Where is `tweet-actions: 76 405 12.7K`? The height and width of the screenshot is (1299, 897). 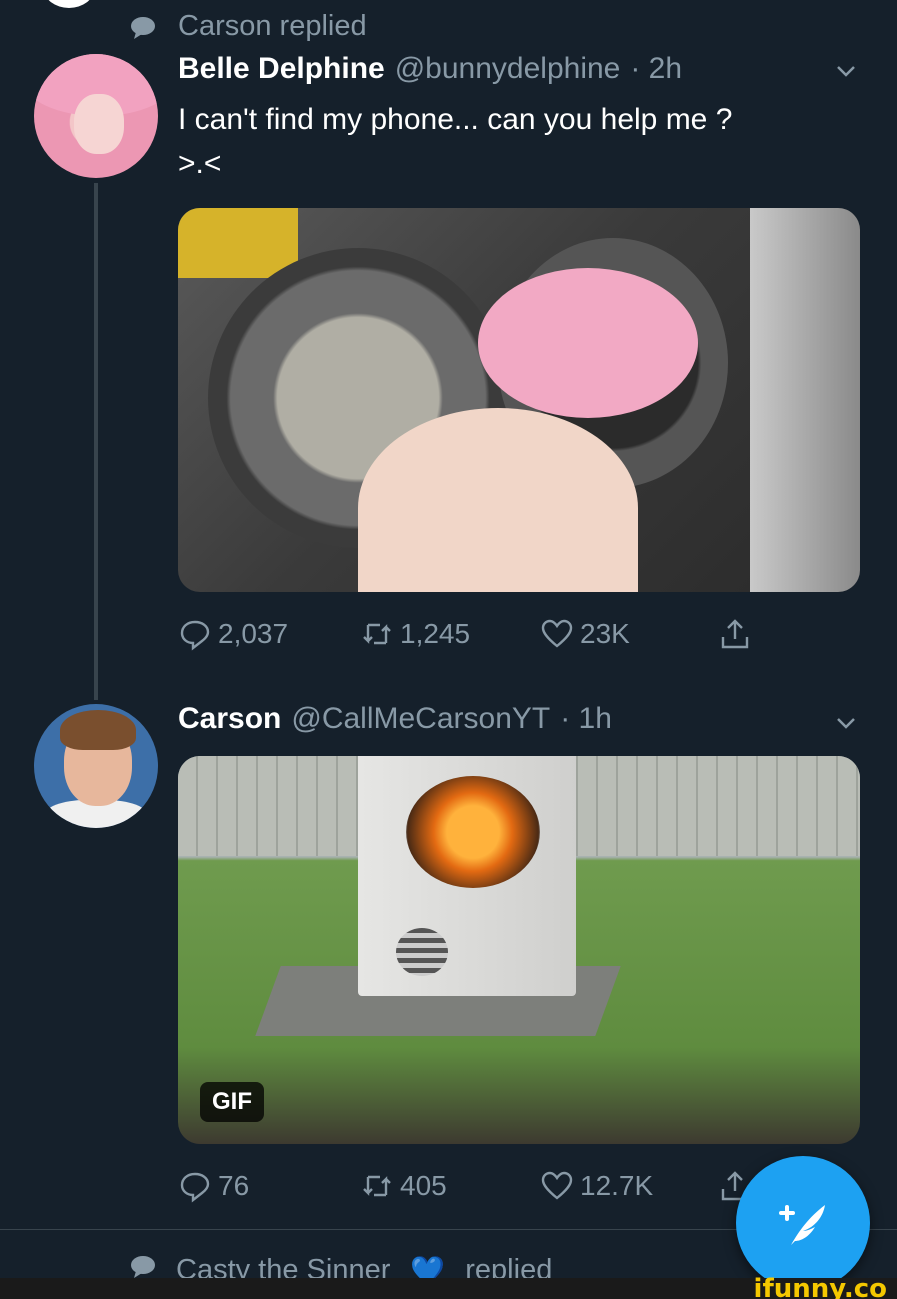 tweet-actions: 76 405 12.7K is located at coordinates (478, 1186).